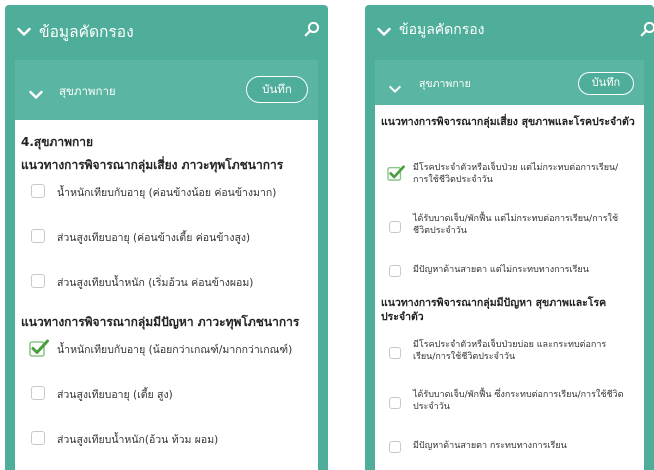  I want to click on item-label: มีปัญหาด้านสายตา กระทบทางการเรียน, so click(490, 446).